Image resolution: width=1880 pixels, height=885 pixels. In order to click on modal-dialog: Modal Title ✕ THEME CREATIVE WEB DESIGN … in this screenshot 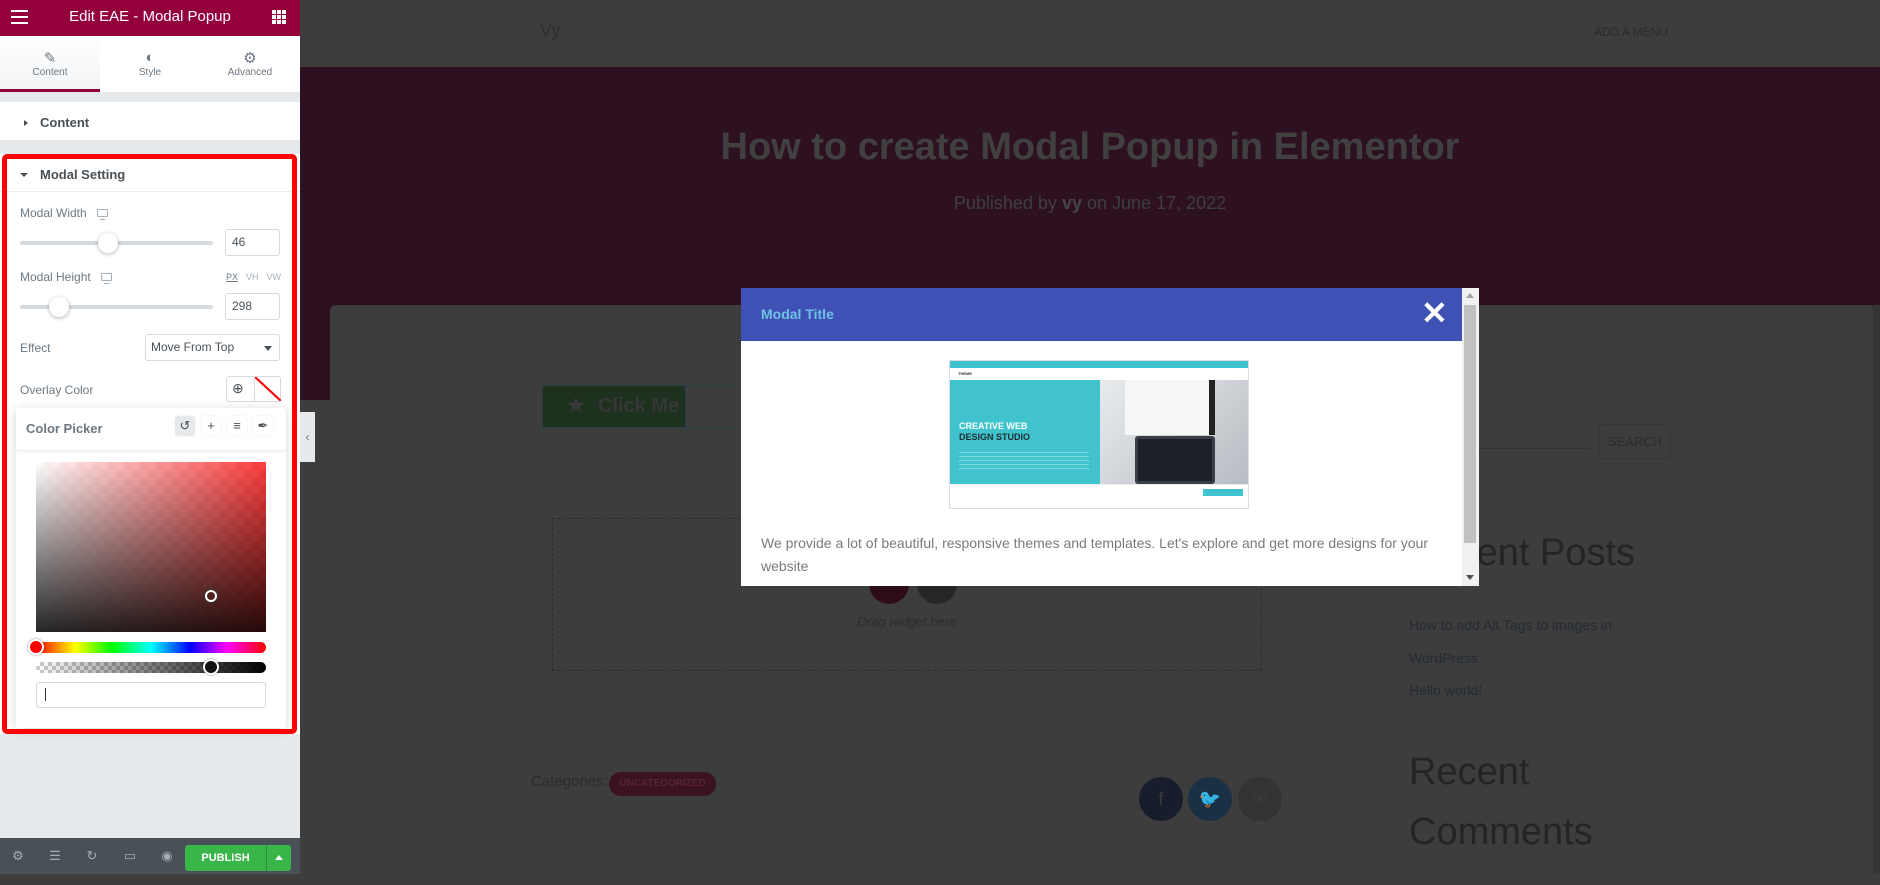, I will do `click(1110, 437)`.